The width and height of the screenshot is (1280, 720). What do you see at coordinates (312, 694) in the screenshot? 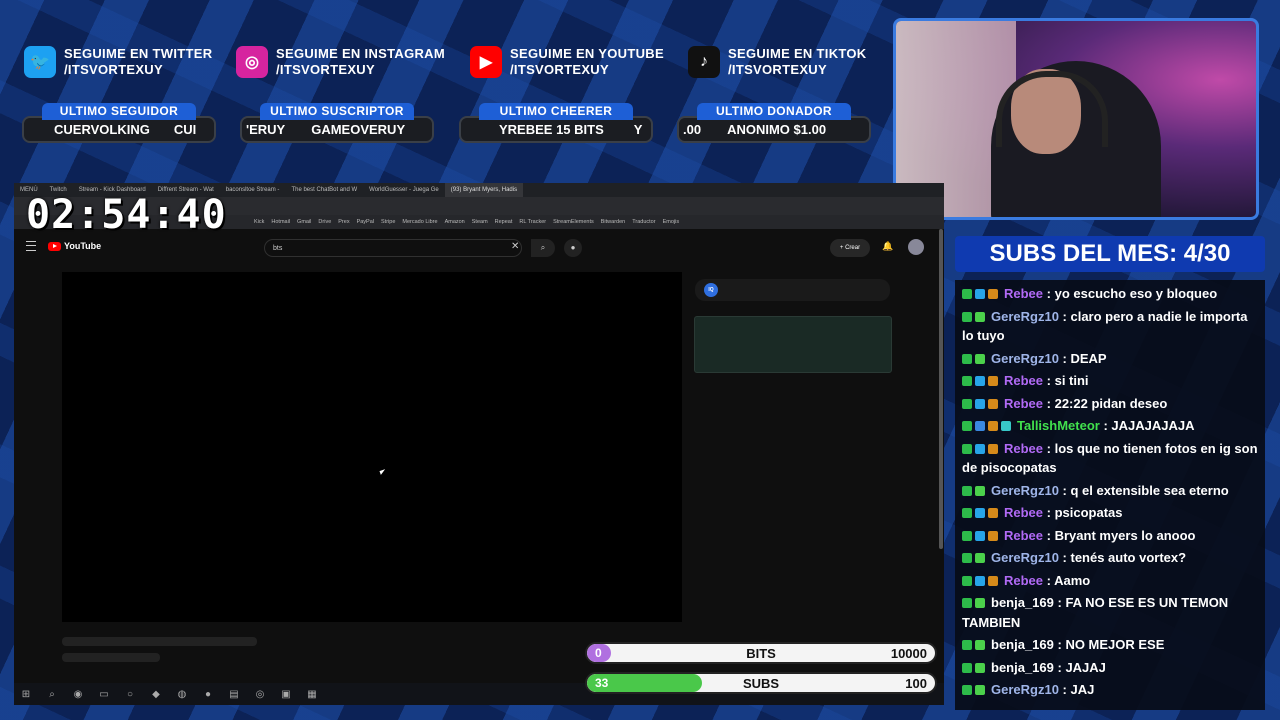
I see `calculator-icon: ▦` at bounding box center [312, 694].